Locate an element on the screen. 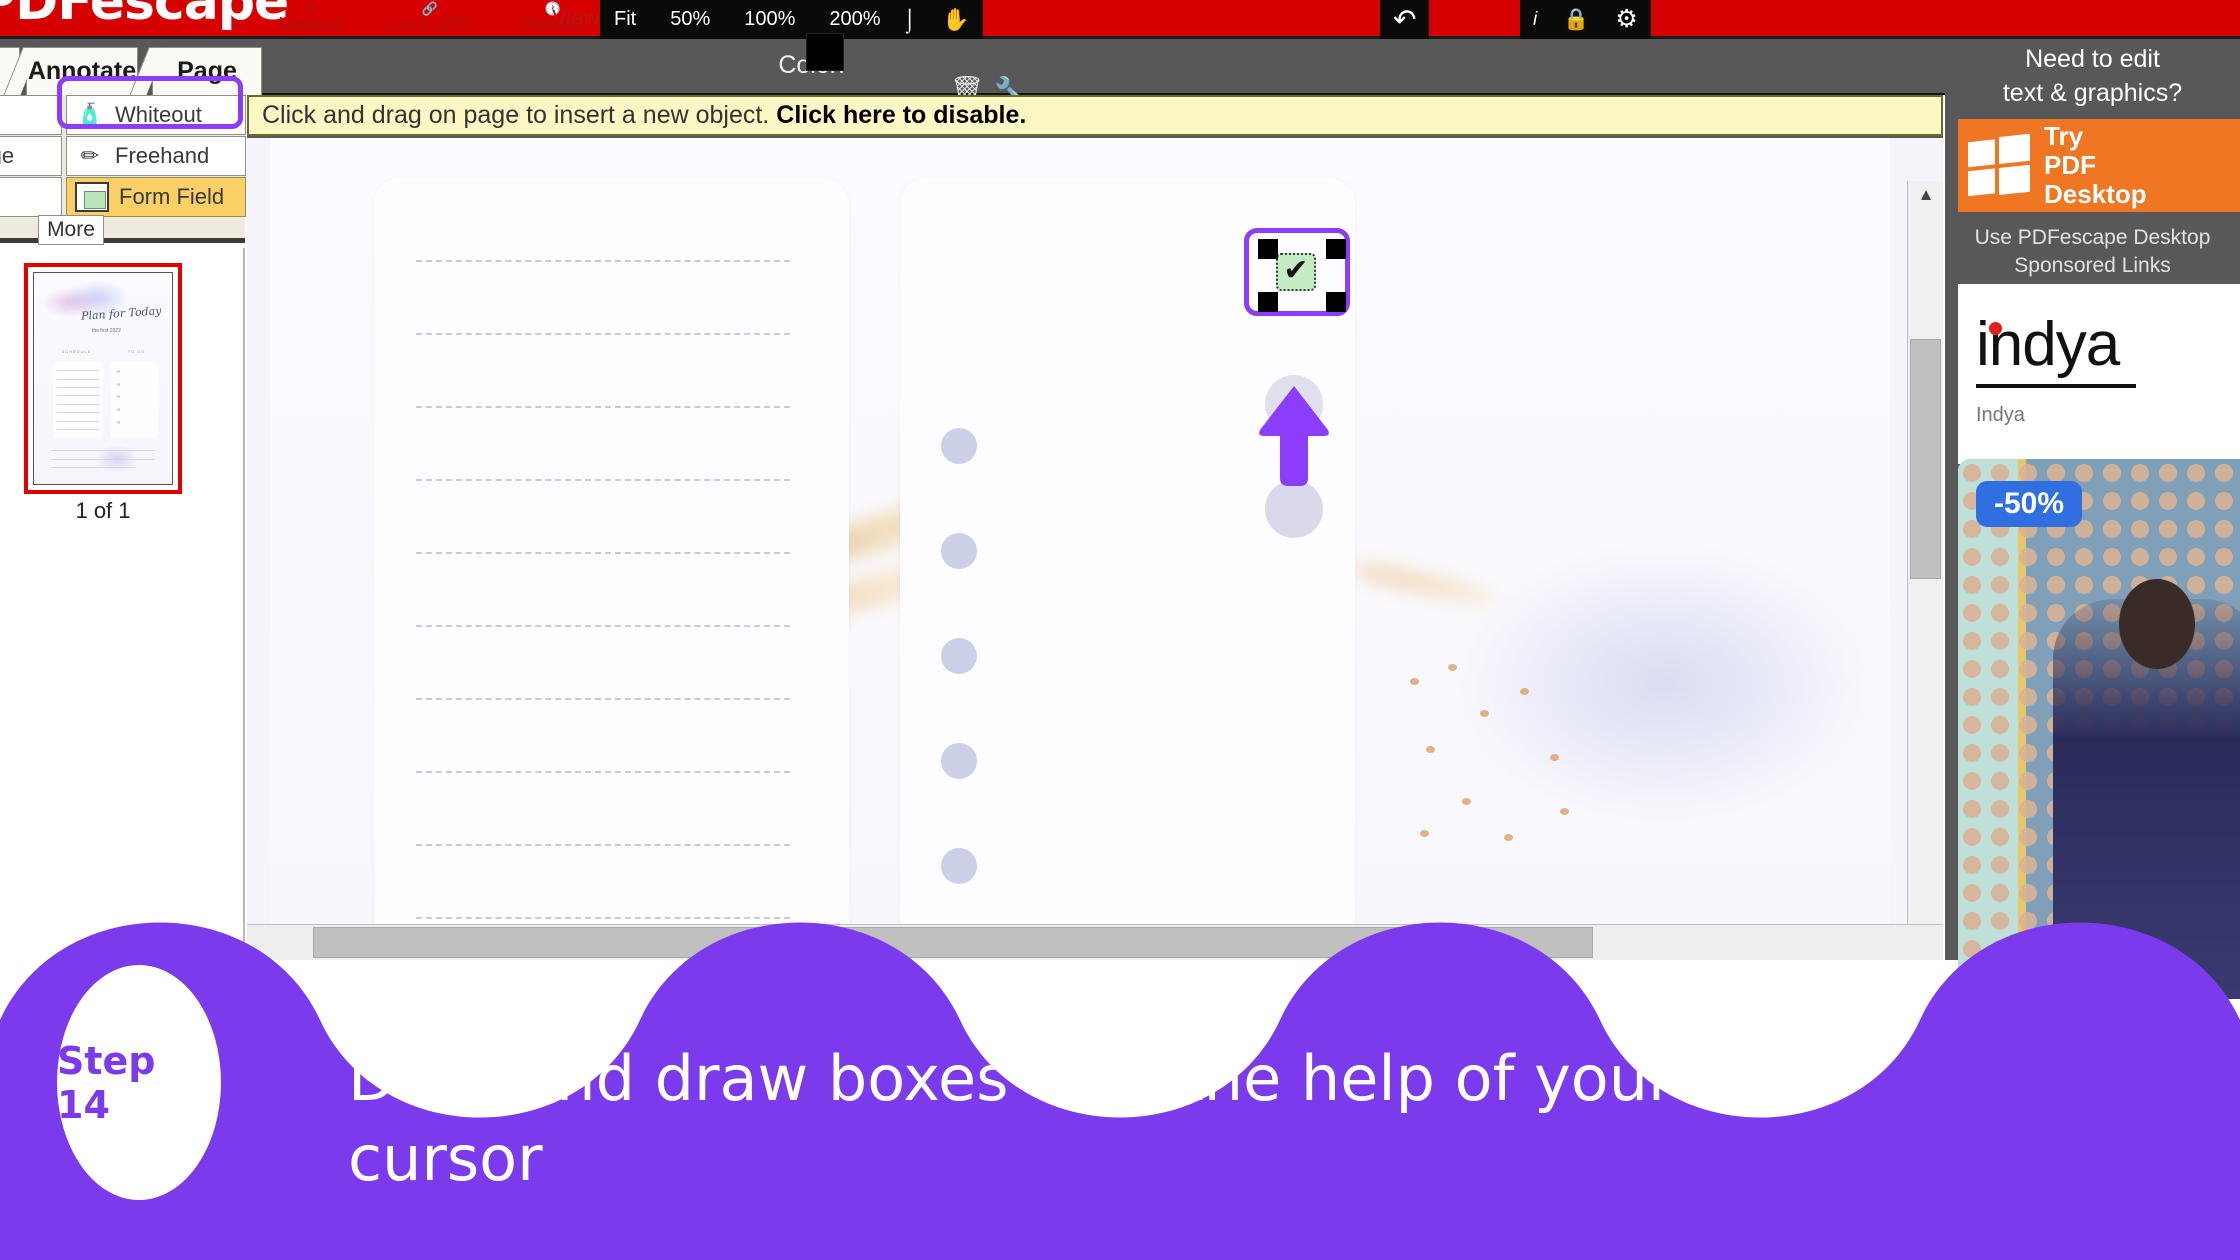 This screenshot has height=1260, width=2240. cta-line3: Desktop is located at coordinates (2095, 194).